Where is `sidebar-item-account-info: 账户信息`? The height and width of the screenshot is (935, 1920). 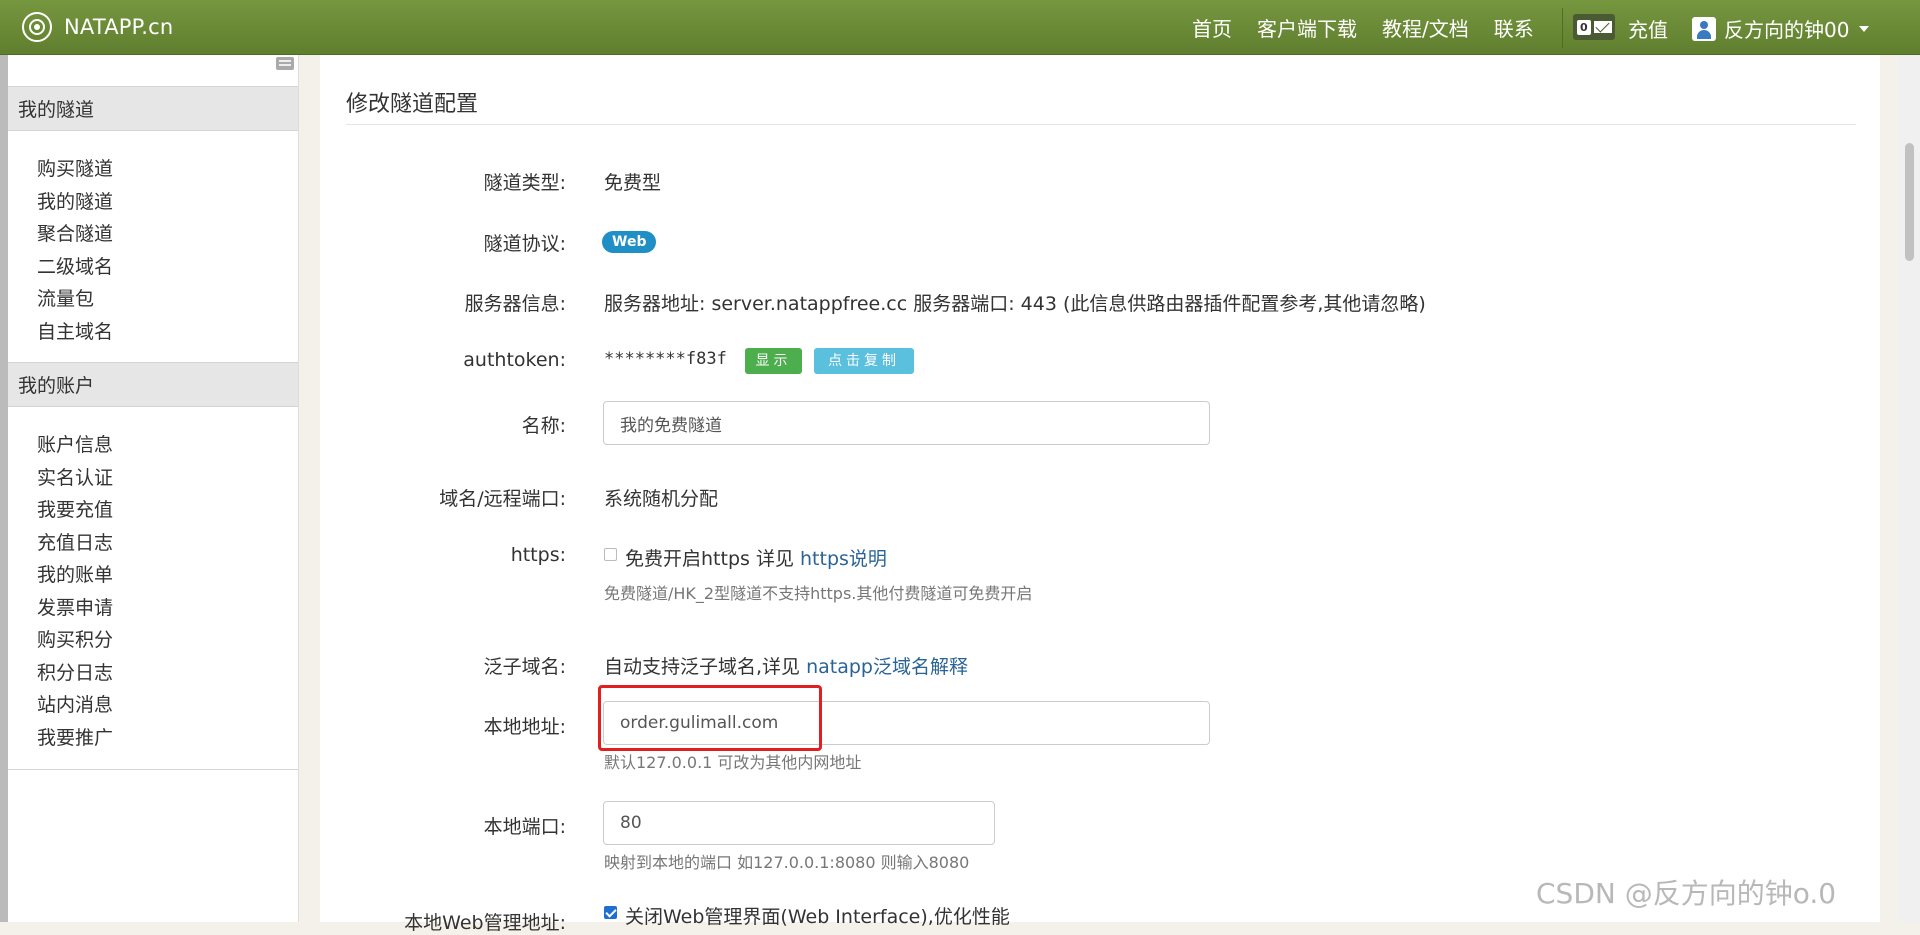
sidebar-item-account-info: 账户信息 is located at coordinates (75, 443).